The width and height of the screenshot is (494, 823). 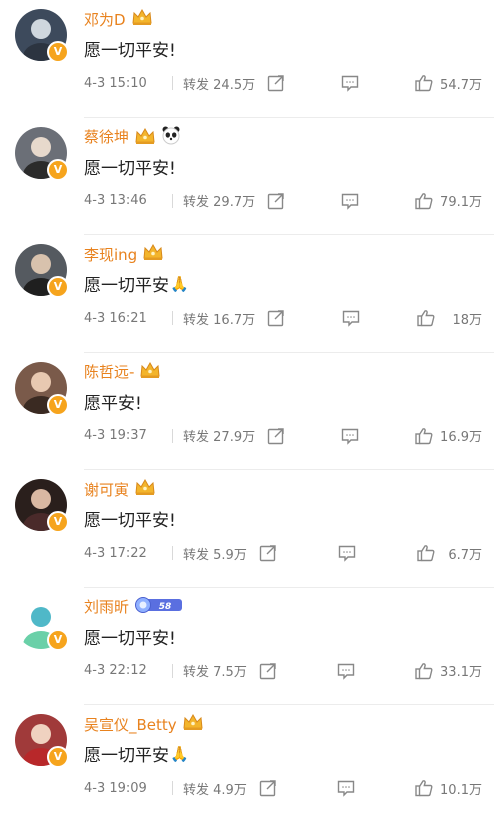 I want to click on like-button: 33.1万, so click(x=448, y=671).